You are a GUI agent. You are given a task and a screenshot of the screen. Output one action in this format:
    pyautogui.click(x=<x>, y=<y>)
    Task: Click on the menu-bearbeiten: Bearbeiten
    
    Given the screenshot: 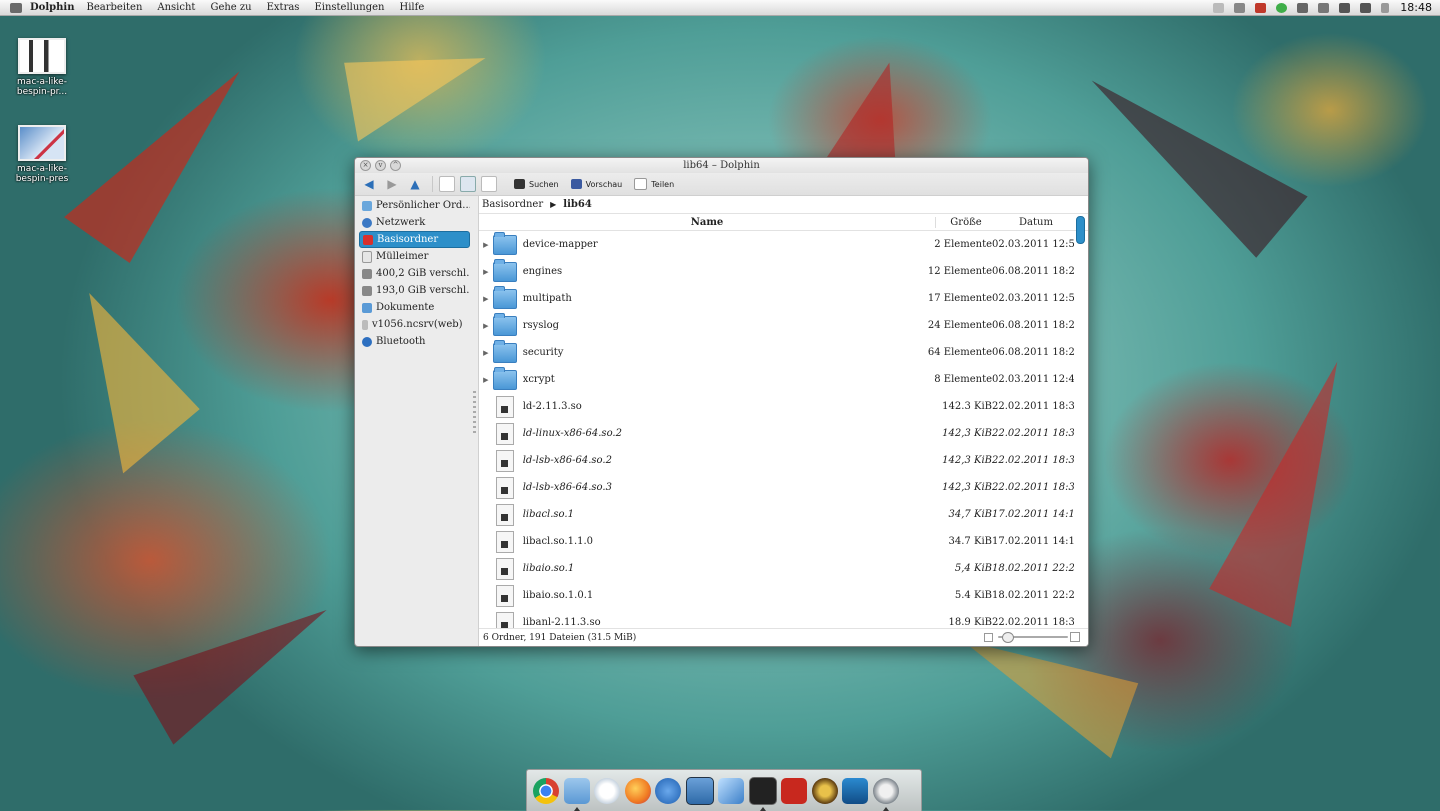 What is the action you would take?
    pyautogui.click(x=114, y=7)
    